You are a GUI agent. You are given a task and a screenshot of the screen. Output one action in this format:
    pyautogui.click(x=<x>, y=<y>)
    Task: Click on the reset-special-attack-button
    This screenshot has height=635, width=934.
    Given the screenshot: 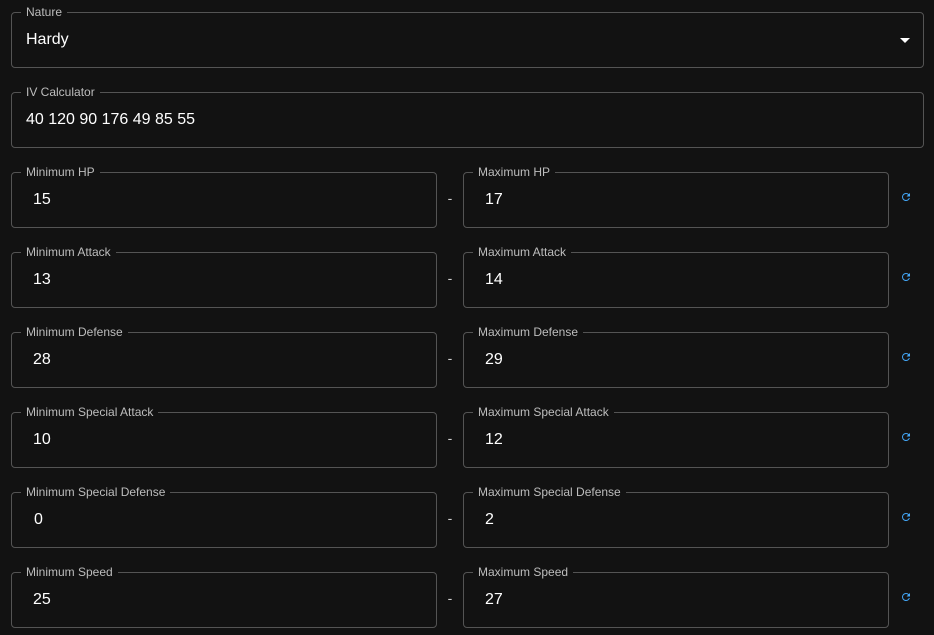 What is the action you would take?
    pyautogui.click(x=906, y=437)
    